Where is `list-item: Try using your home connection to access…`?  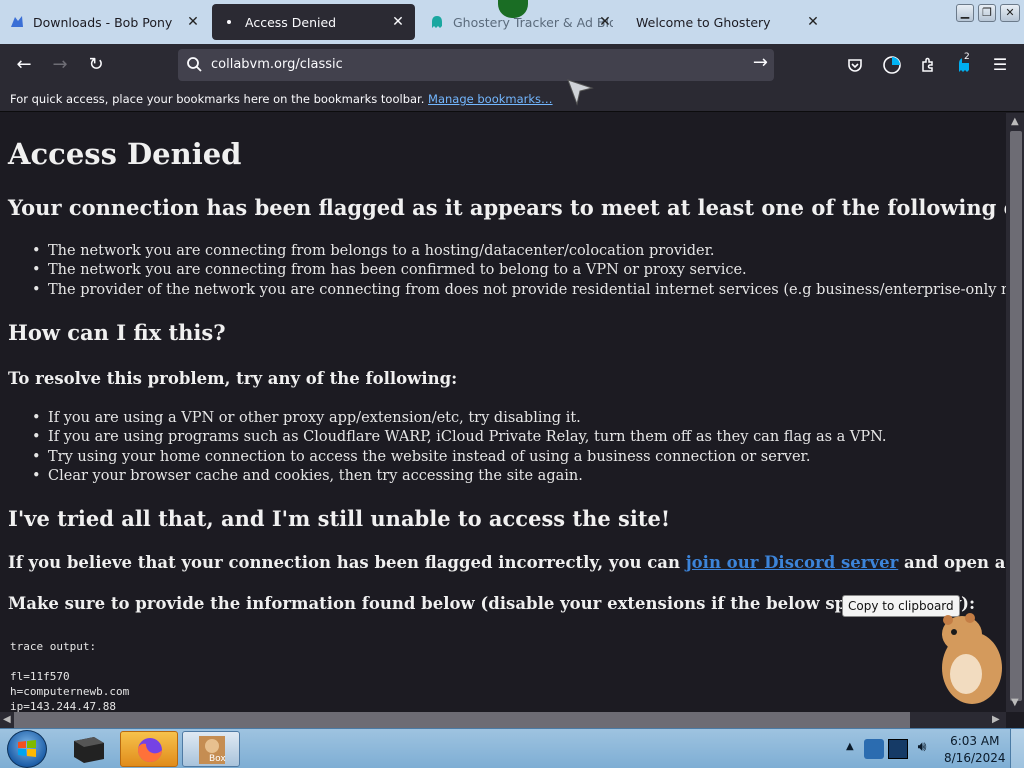
list-item: Try using your home connection to access… is located at coordinates (459, 458).